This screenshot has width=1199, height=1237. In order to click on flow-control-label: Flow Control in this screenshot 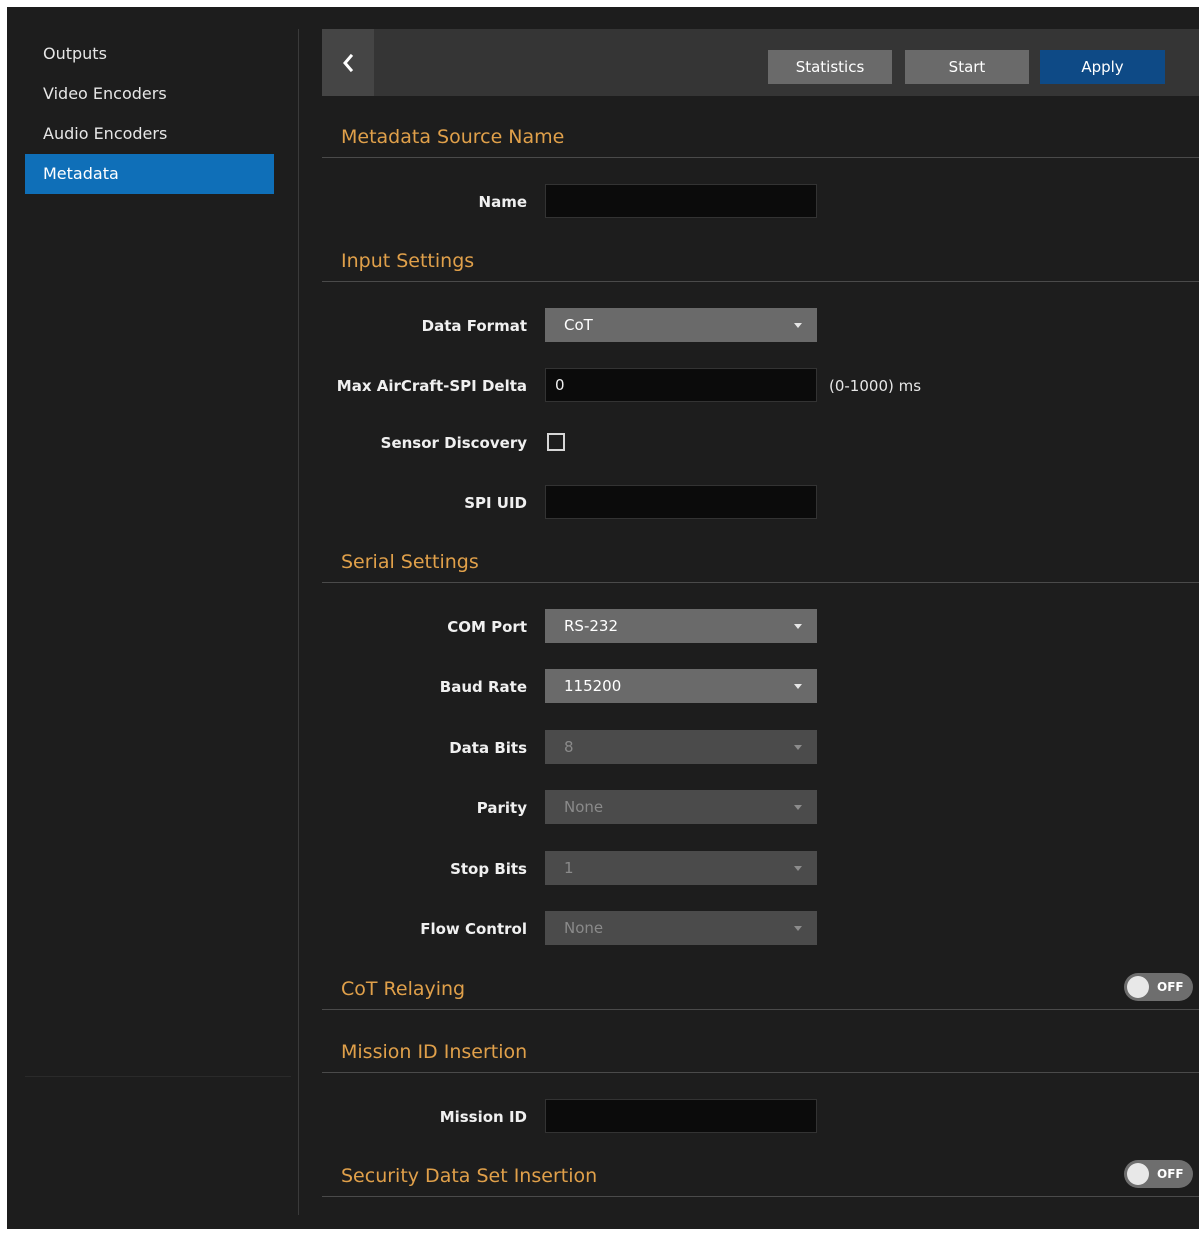, I will do `click(473, 929)`.